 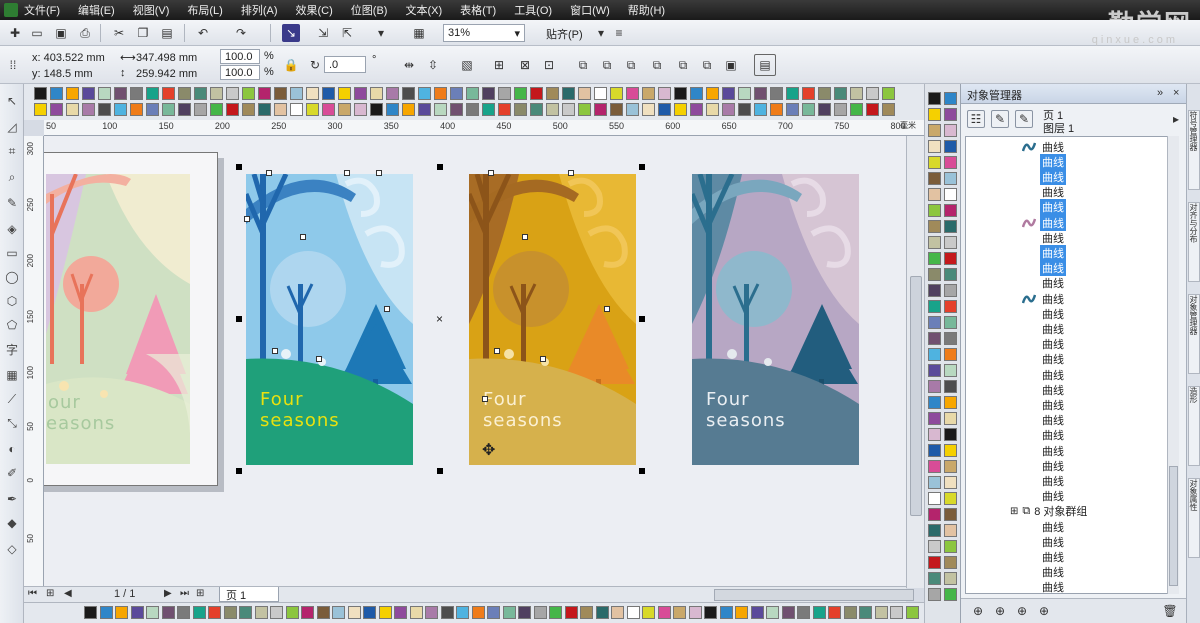 I want to click on freehand-tool-icon: ✎, so click(x=12, y=203).